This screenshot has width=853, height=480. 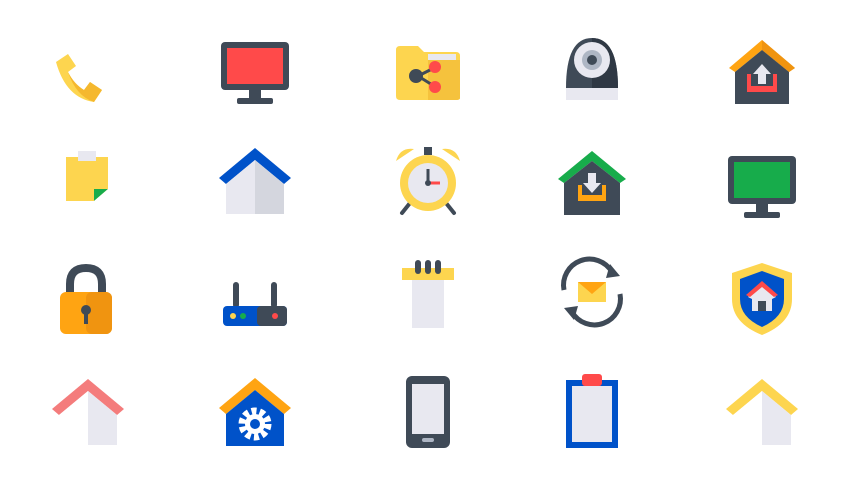 What do you see at coordinates (428, 412) in the screenshot?
I see `smartphone-icon` at bounding box center [428, 412].